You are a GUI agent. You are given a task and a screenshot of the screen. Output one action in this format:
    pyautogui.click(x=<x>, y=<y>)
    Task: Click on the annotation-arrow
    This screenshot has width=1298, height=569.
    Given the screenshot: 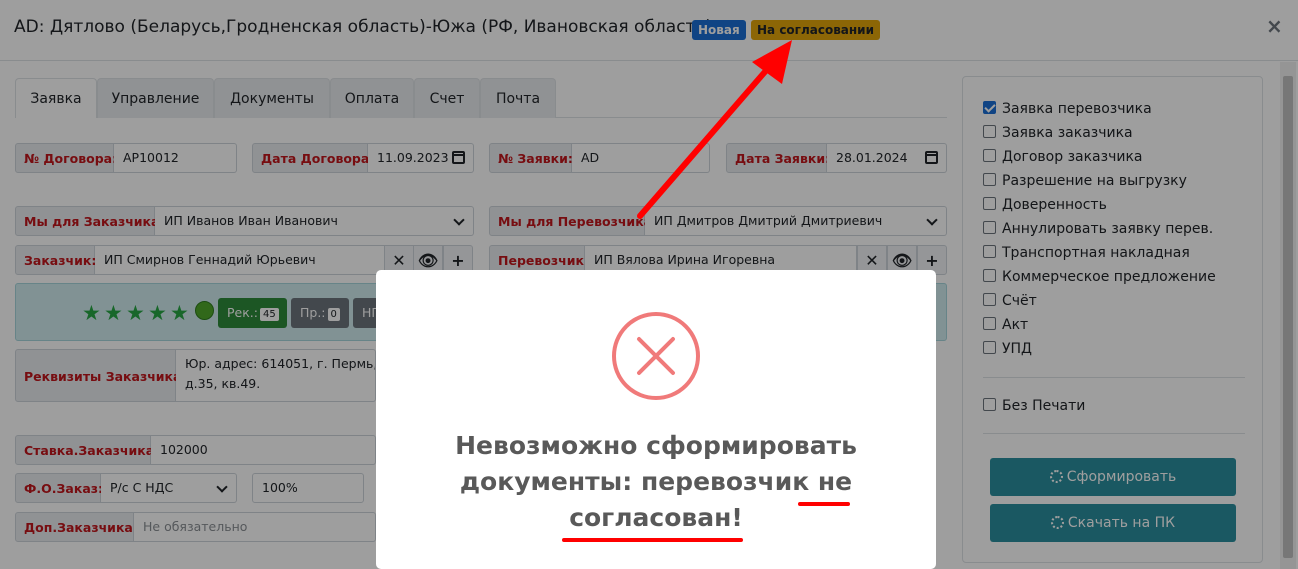 What is the action you would take?
    pyautogui.click(x=714, y=129)
    